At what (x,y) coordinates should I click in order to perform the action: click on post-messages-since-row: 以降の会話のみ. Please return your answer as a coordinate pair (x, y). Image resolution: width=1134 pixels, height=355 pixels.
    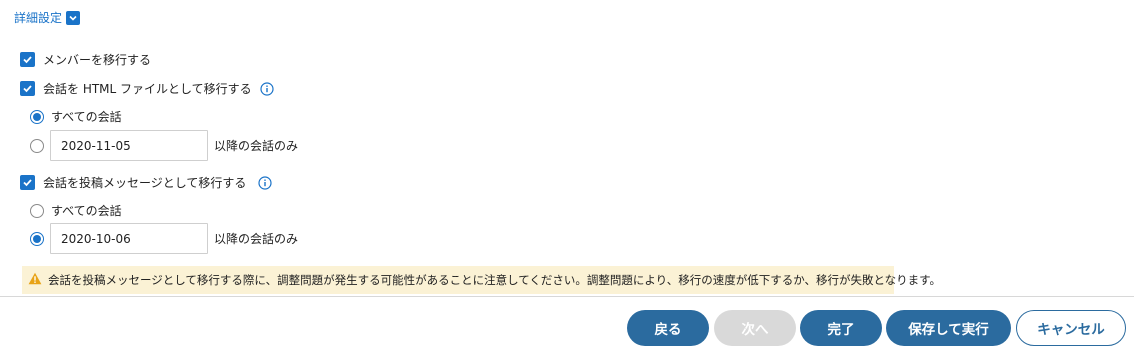
    Looking at the image, I should click on (159, 238).